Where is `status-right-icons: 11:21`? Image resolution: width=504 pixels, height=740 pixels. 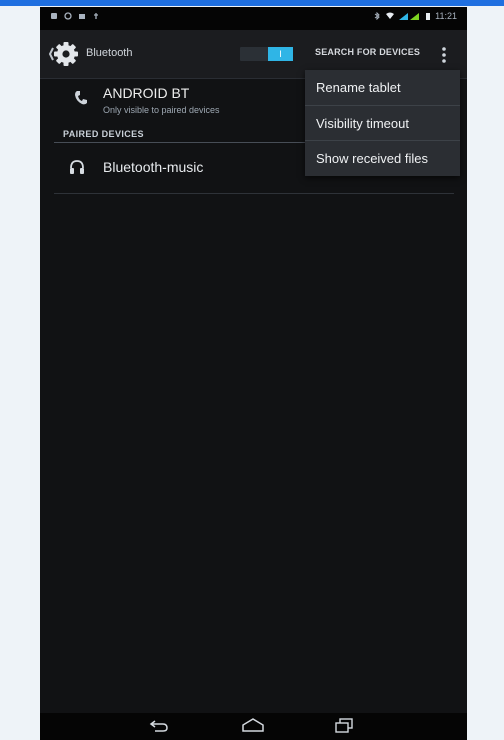
status-right-icons: 11:21 is located at coordinates (415, 16).